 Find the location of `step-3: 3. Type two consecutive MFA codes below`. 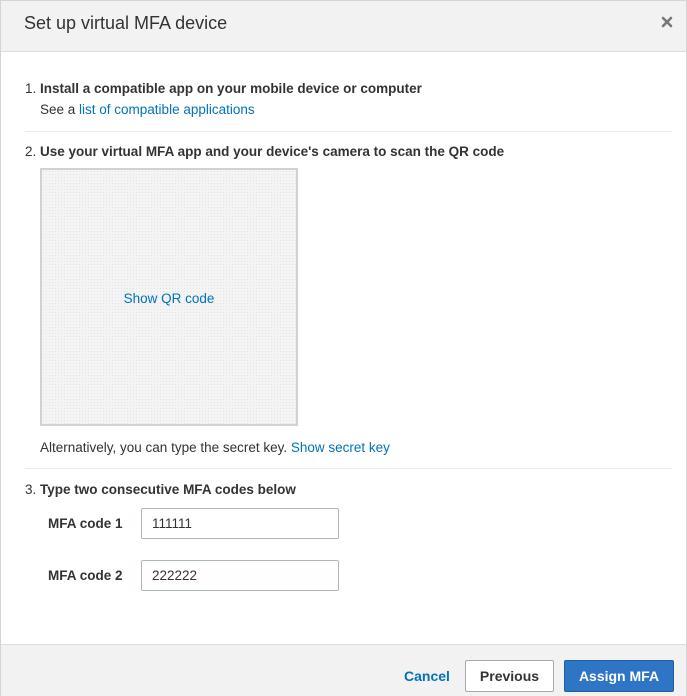

step-3: 3. Type two consecutive MFA codes below is located at coordinates (160, 489).